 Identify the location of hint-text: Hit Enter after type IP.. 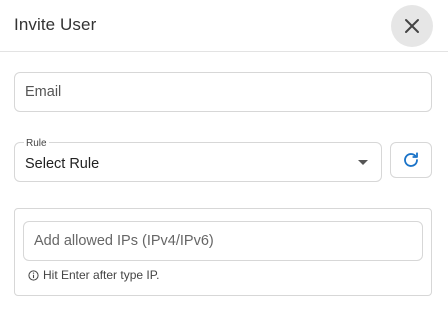
(101, 275).